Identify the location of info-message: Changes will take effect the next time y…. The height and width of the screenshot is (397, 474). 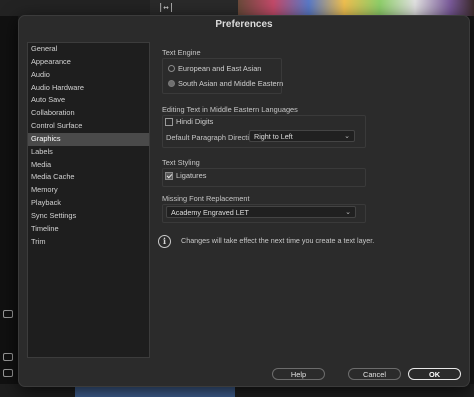
(278, 240).